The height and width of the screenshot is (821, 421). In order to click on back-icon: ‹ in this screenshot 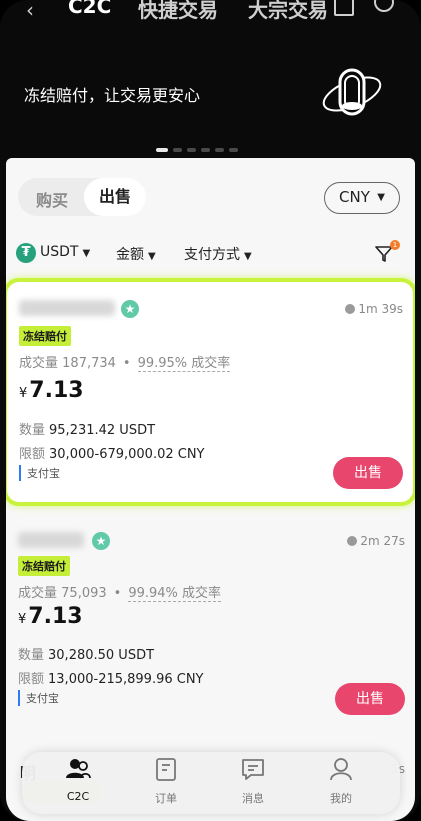, I will do `click(30, 11)`.